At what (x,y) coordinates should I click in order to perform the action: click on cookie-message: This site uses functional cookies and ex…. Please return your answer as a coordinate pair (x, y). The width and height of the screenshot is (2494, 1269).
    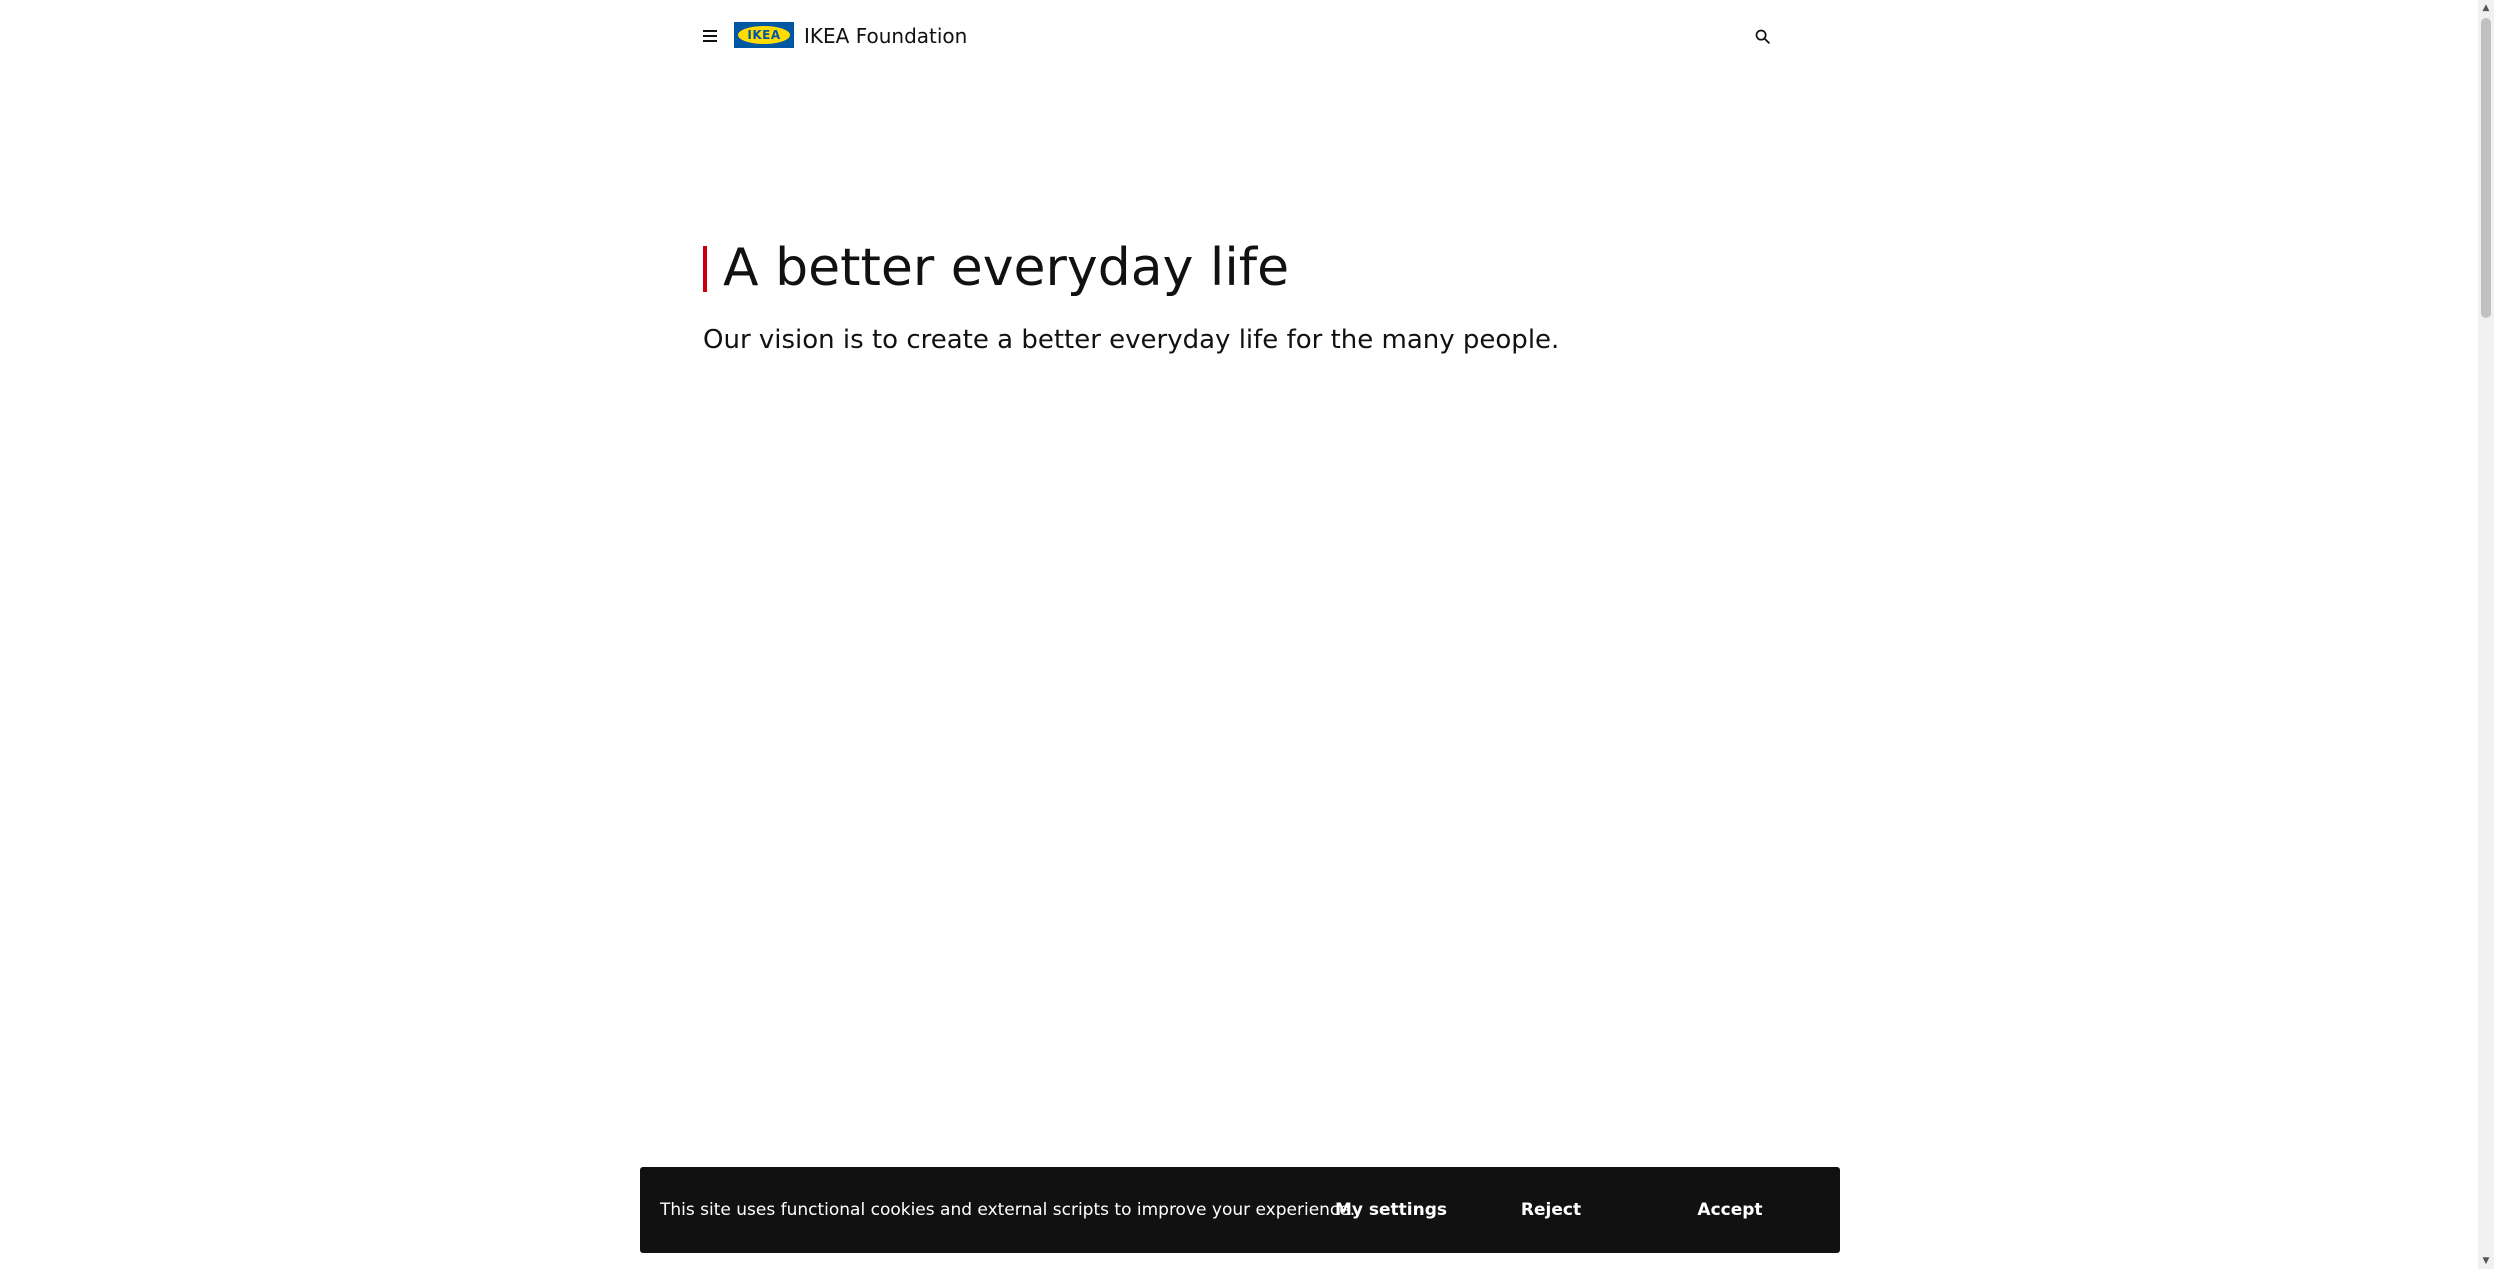
    Looking at the image, I should click on (1008, 1210).